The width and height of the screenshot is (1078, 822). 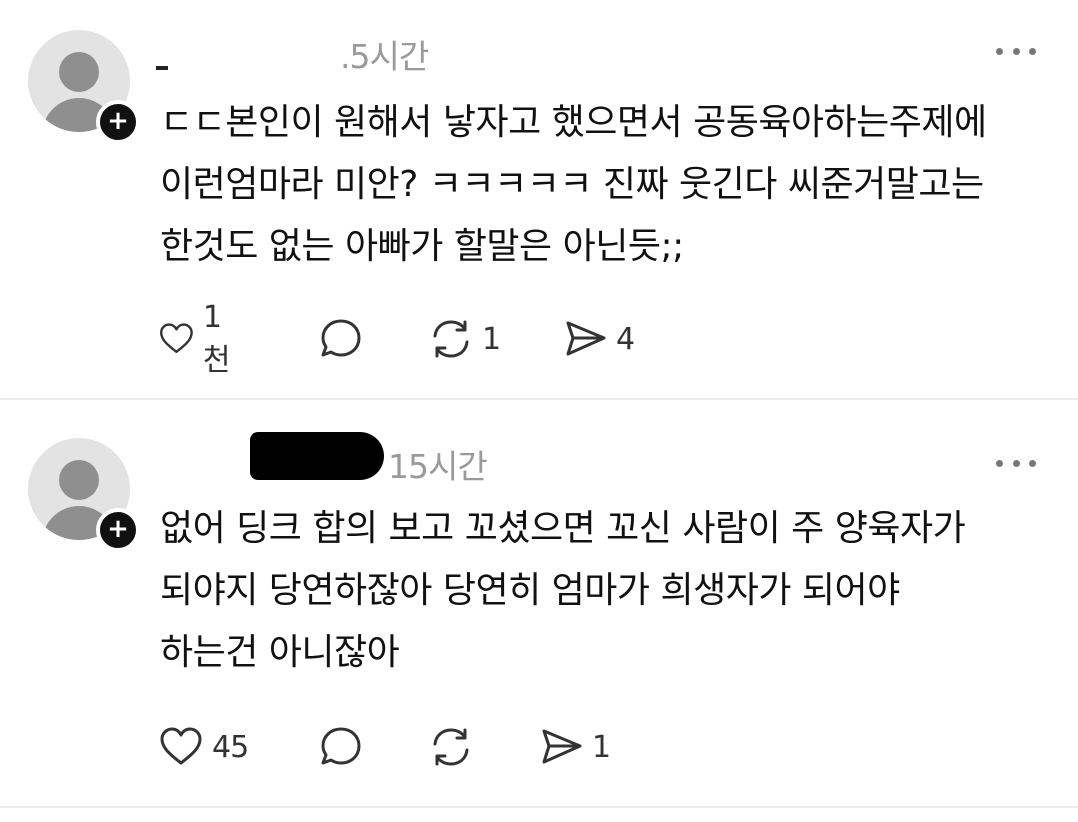 What do you see at coordinates (384, 56) in the screenshot?
I see `timestamp: .5시간` at bounding box center [384, 56].